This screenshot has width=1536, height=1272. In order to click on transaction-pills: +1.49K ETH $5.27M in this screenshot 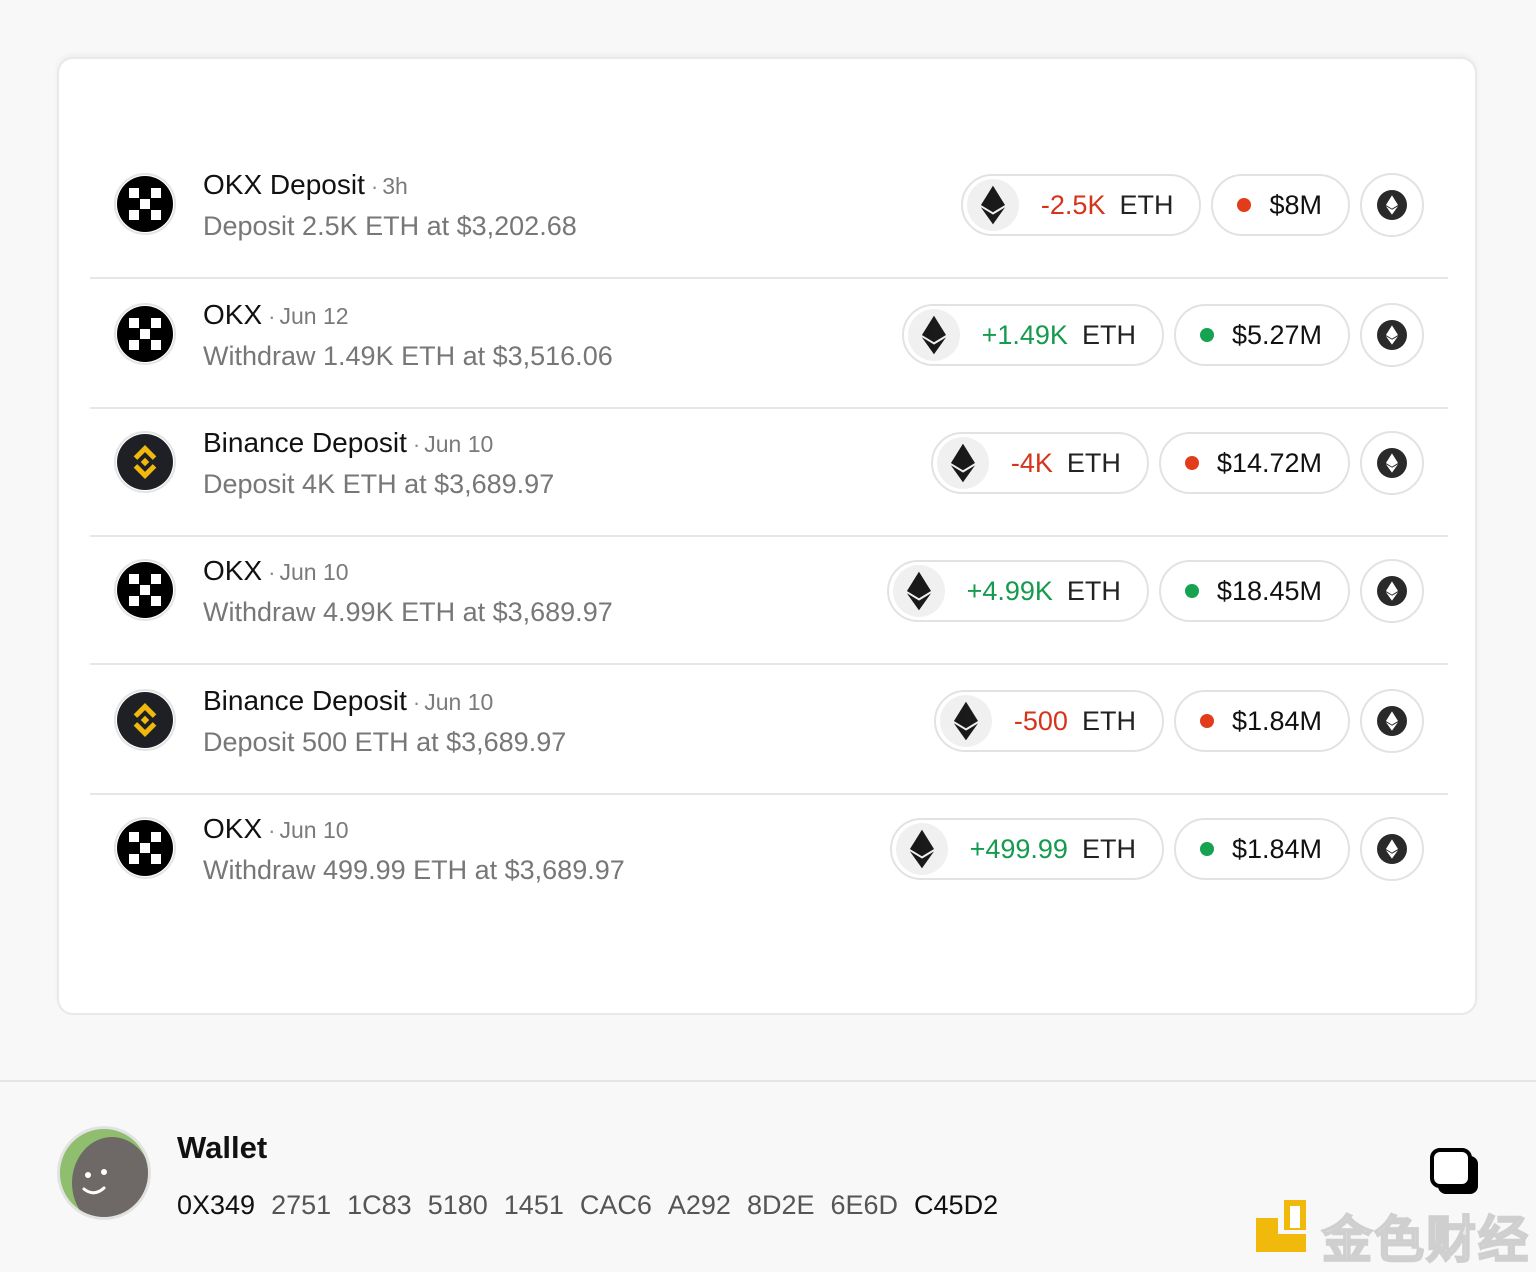, I will do `click(1162, 335)`.